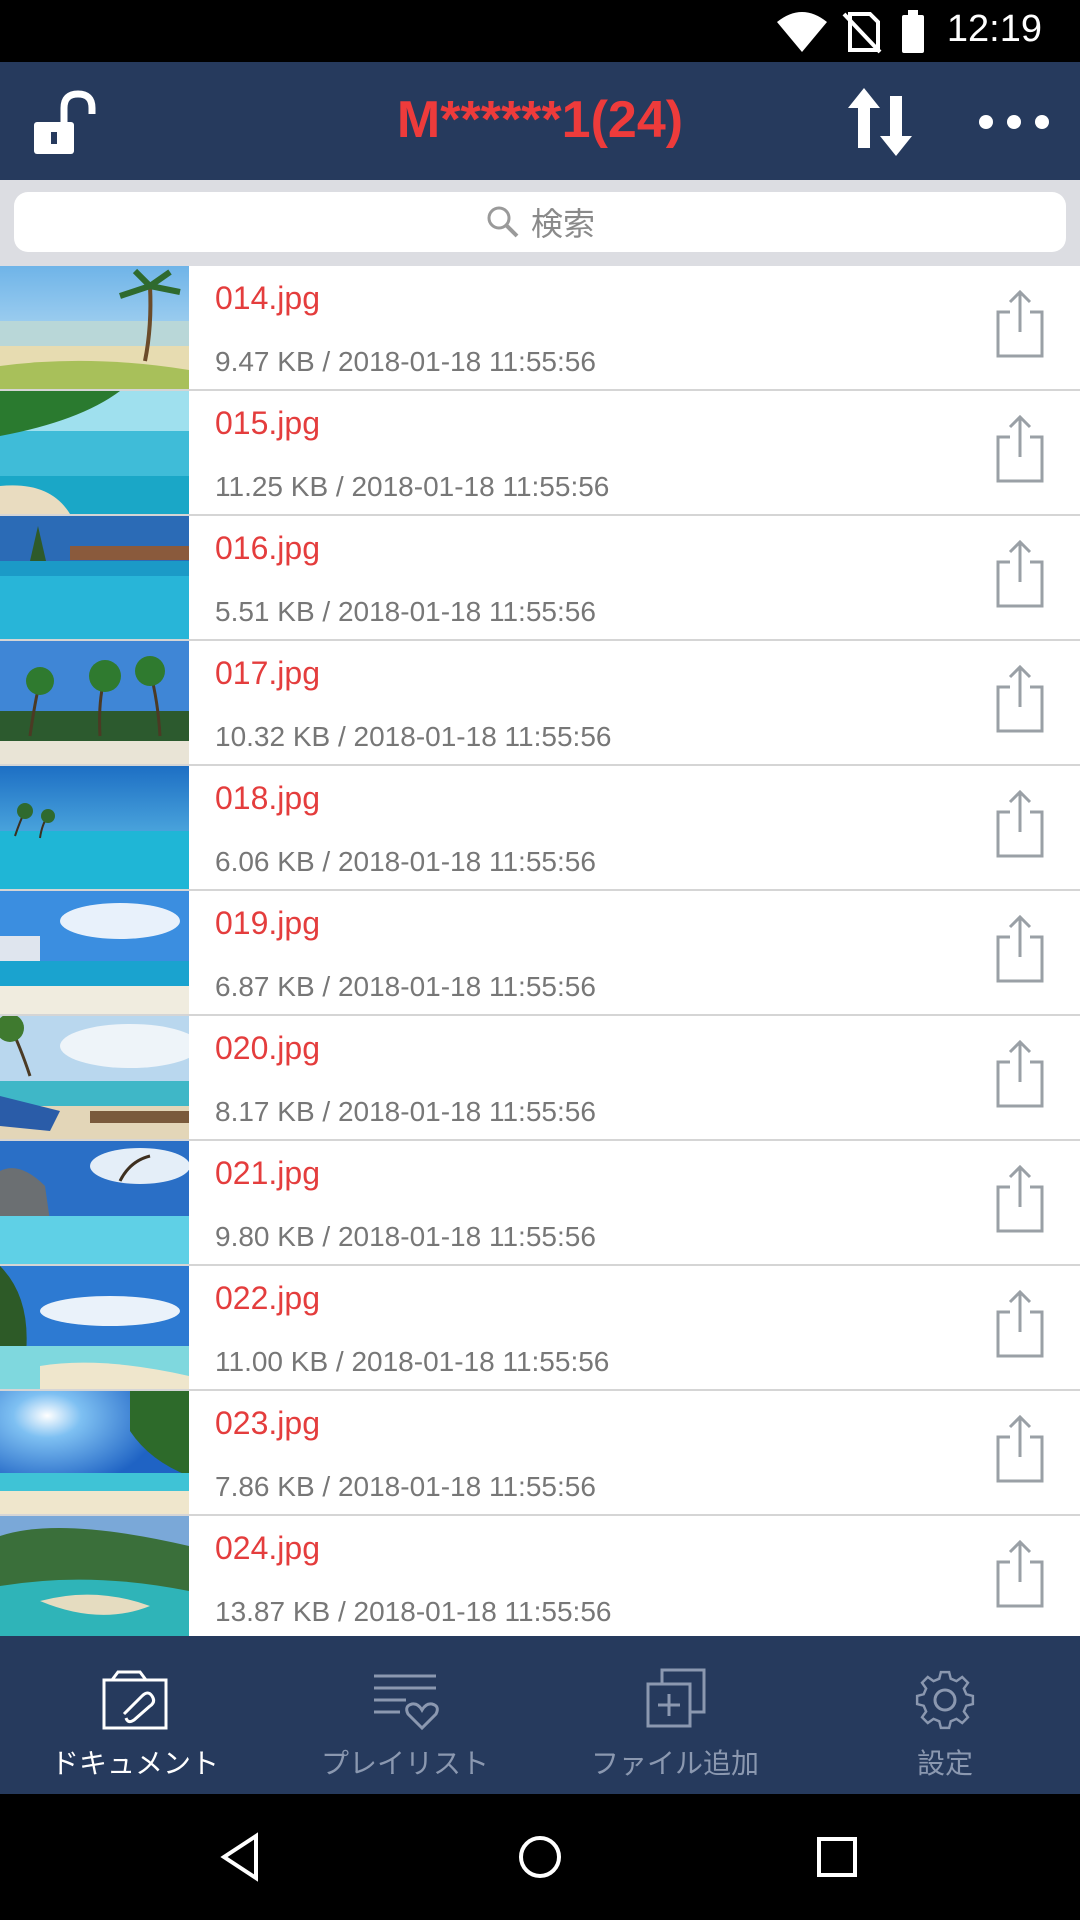  Describe the element at coordinates (405, 611) in the screenshot. I see `file-meta: 5.51 KB / 2018-01-18 11:55:56` at that location.